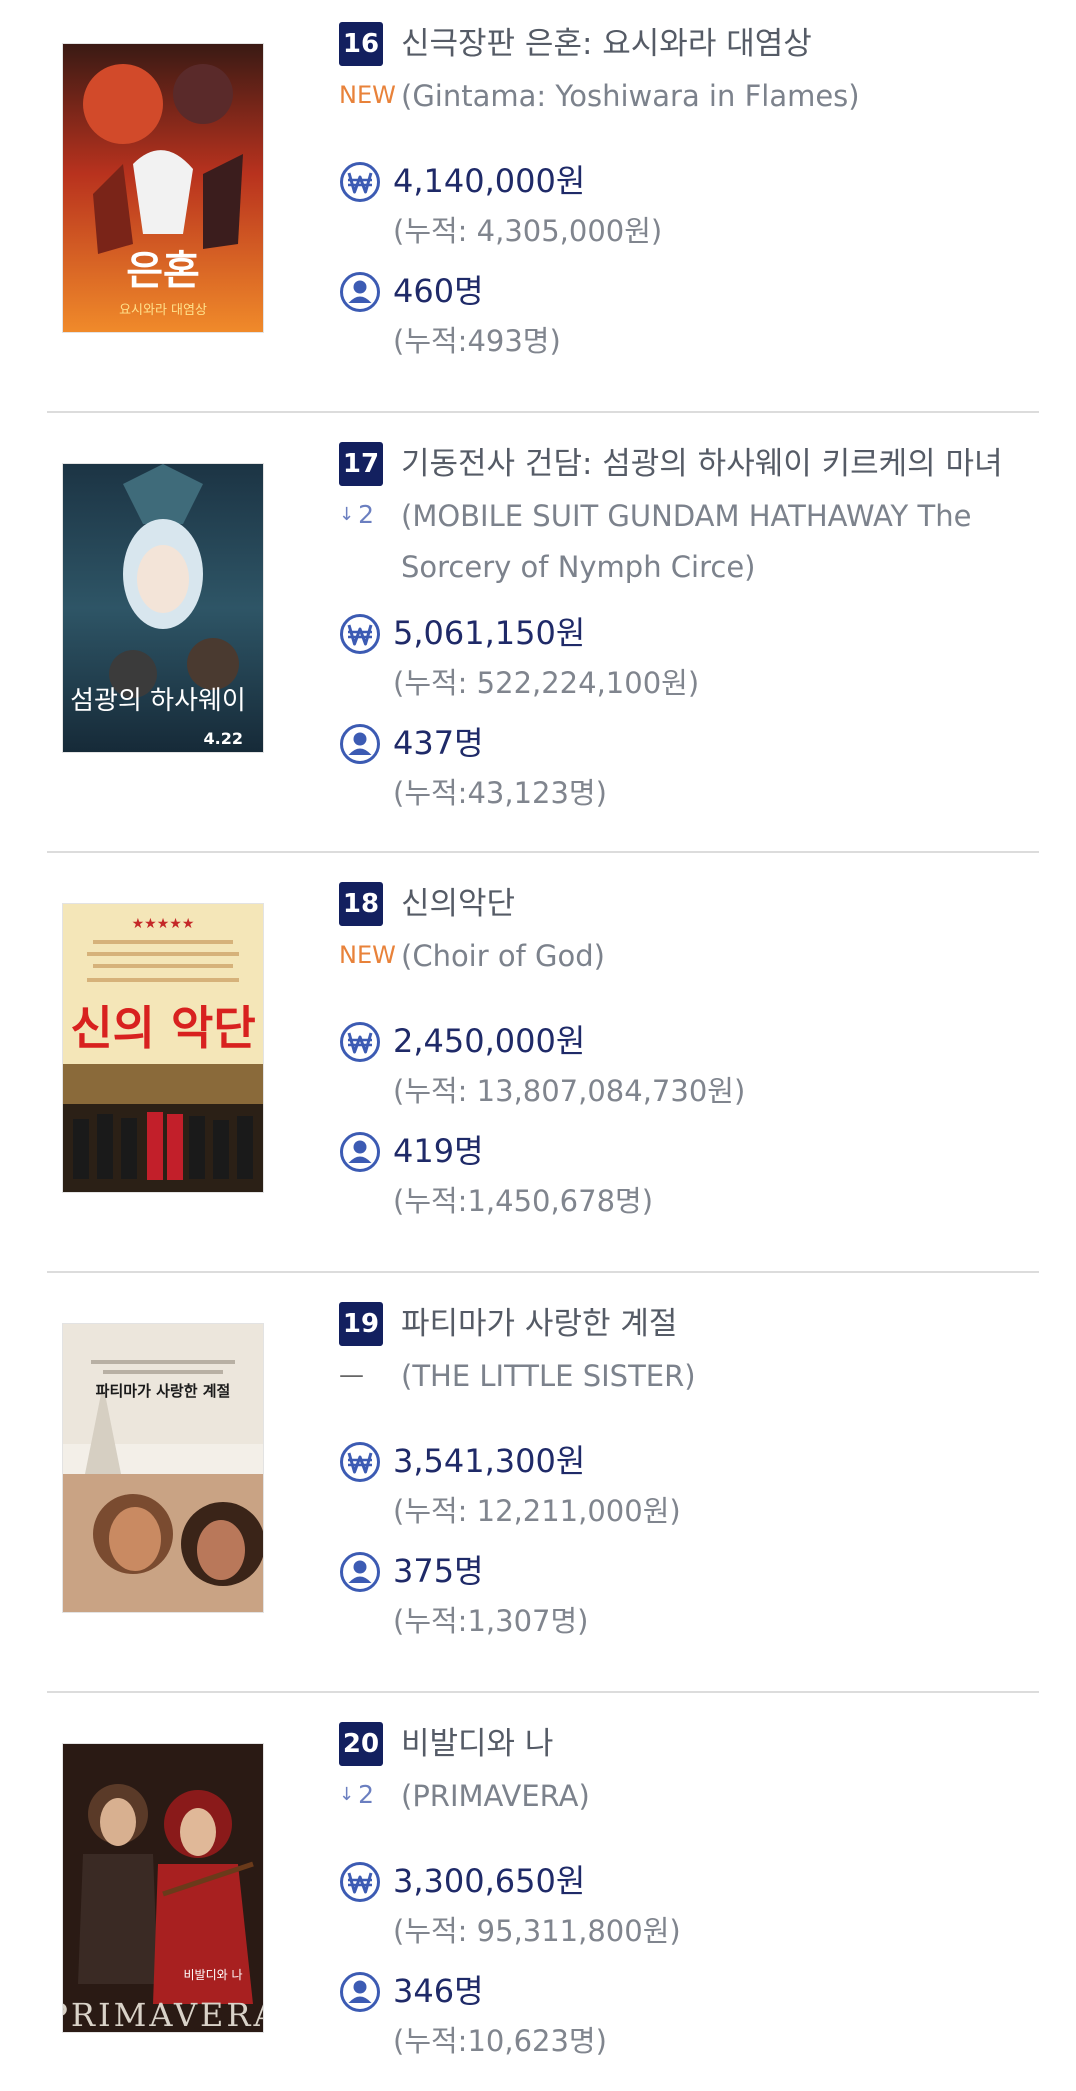 This screenshot has width=1076, height=2091. Describe the element at coordinates (546, 683) in the screenshot. I see `cumulative-sales: (누적: 522,224,100원)` at that location.